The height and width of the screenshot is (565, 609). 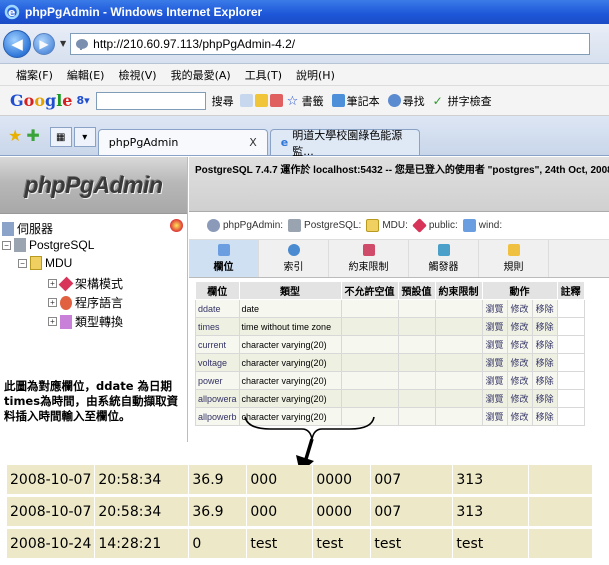 I want to click on tree-item-schemas: + 架構模式, so click(x=85, y=283).